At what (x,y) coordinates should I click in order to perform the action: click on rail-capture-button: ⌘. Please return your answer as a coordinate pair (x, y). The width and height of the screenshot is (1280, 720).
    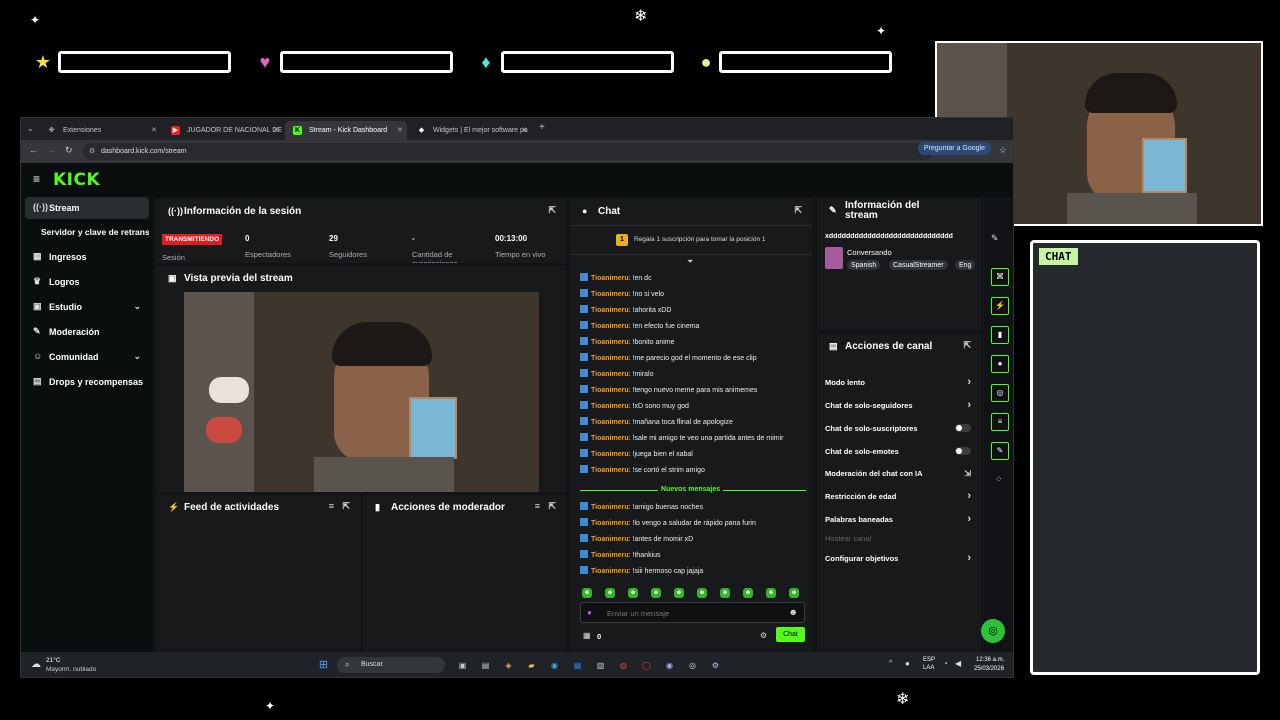
    Looking at the image, I should click on (1000, 277).